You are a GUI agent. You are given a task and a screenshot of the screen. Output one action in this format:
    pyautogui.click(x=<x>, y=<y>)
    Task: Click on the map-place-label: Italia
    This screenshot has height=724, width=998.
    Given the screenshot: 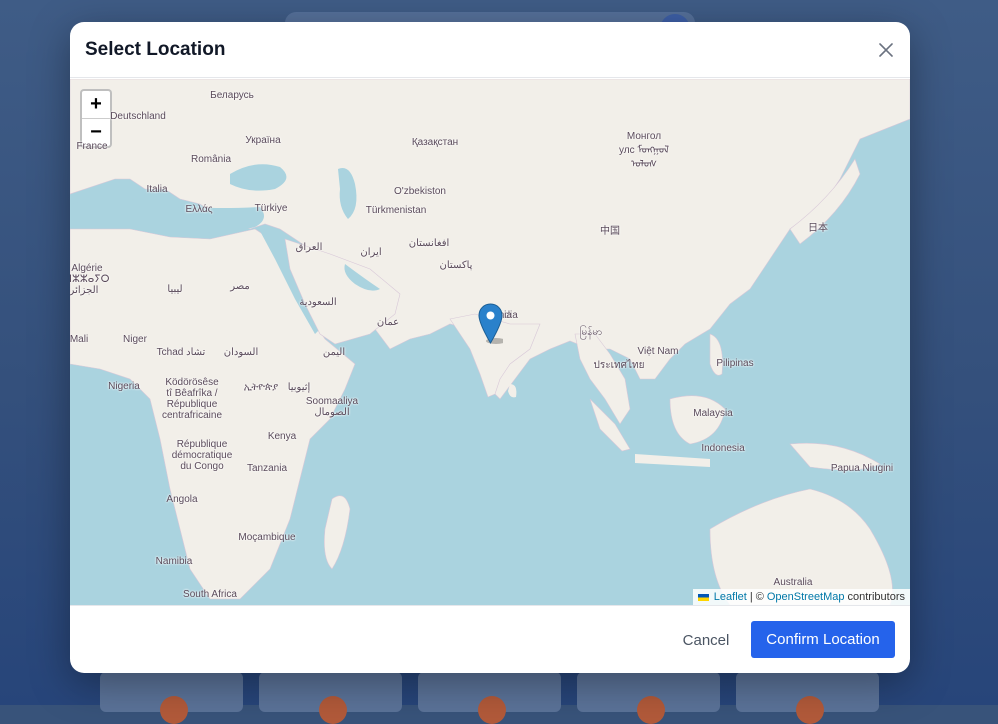 What is the action you would take?
    pyautogui.click(x=157, y=189)
    